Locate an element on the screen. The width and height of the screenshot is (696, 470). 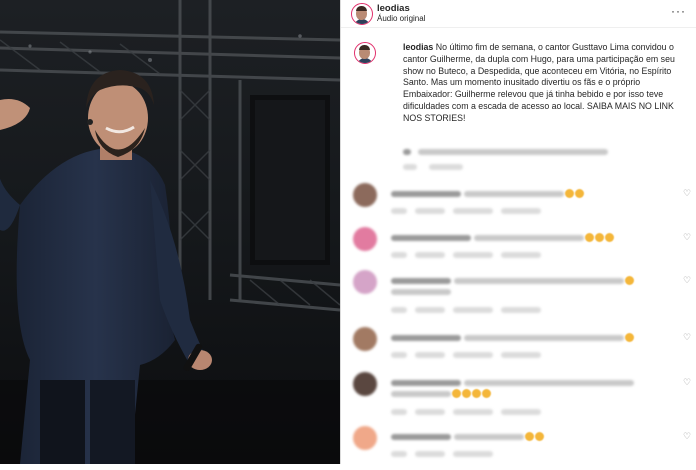
more-options-icon: ··· is located at coordinates (678, 11).